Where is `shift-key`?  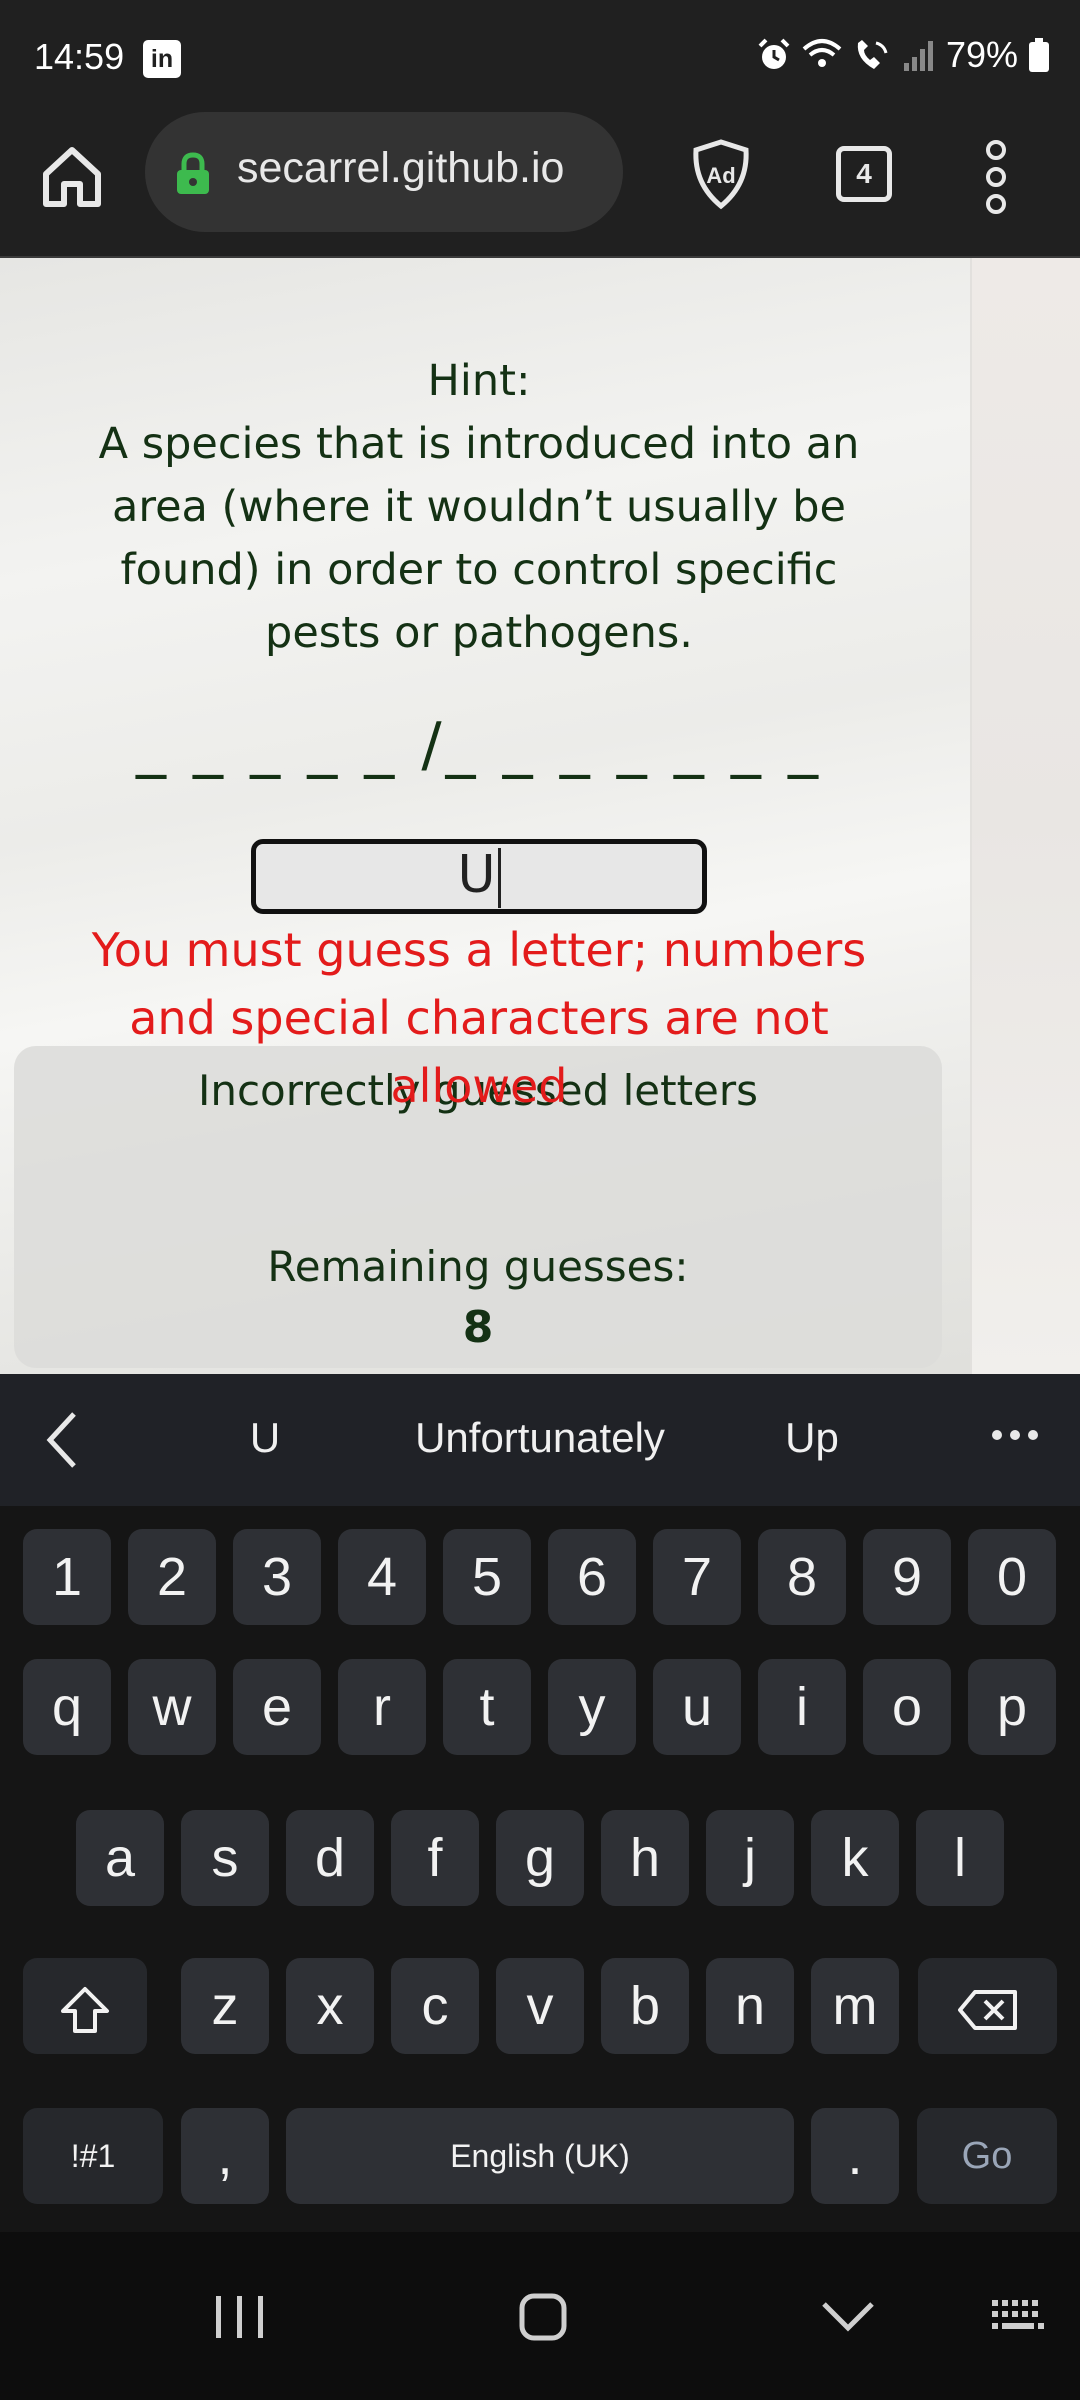
shift-key is located at coordinates (85, 2006).